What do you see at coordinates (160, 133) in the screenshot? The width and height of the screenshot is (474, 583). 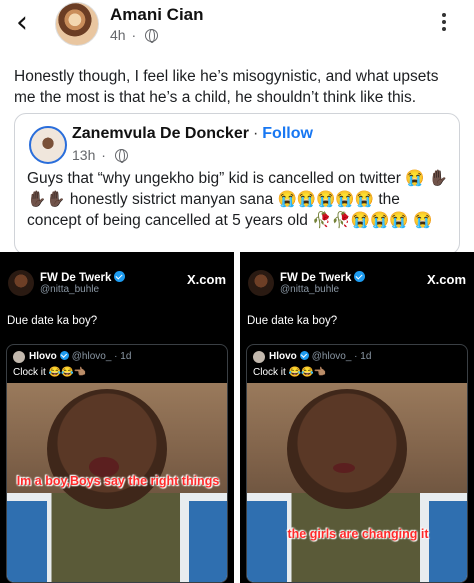 I see `shared-author-name: Zanemvula De Doncker` at bounding box center [160, 133].